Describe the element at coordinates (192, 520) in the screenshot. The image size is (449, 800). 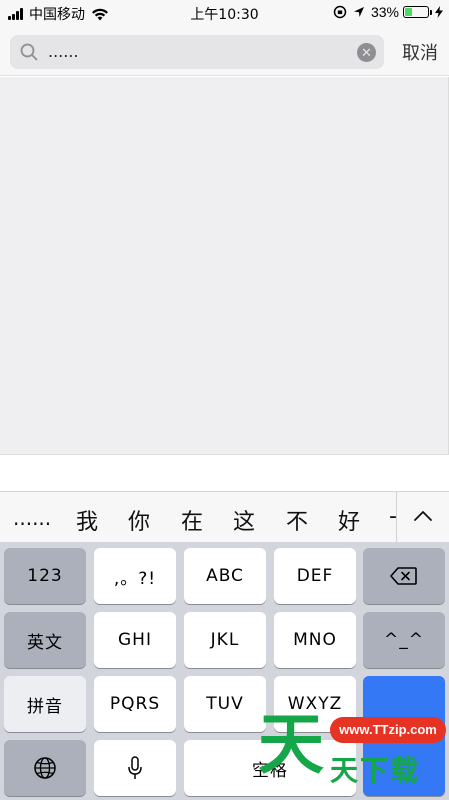
I see `candidate-item: 在` at that location.